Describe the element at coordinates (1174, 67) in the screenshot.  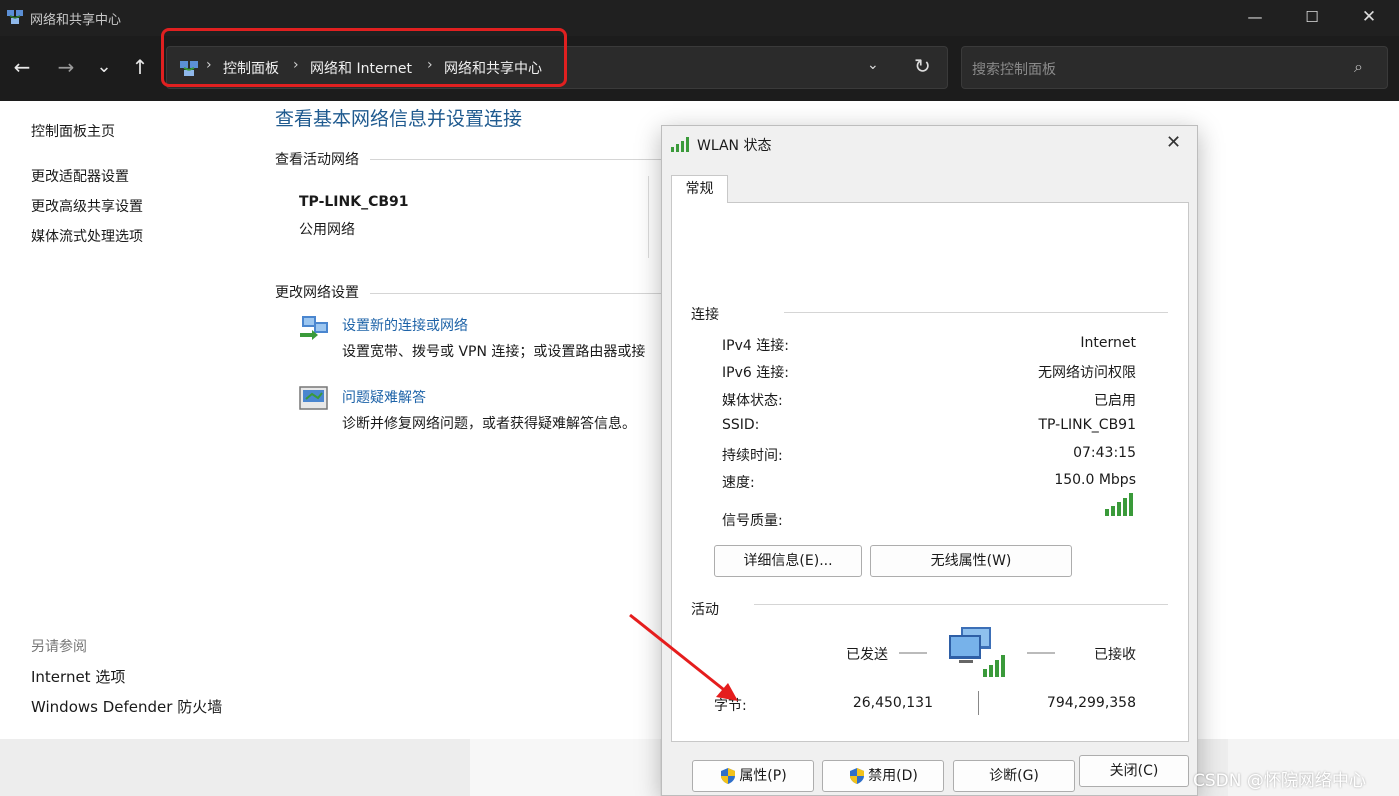
I see `search-box: 搜索控制面板 ⌕` at that location.